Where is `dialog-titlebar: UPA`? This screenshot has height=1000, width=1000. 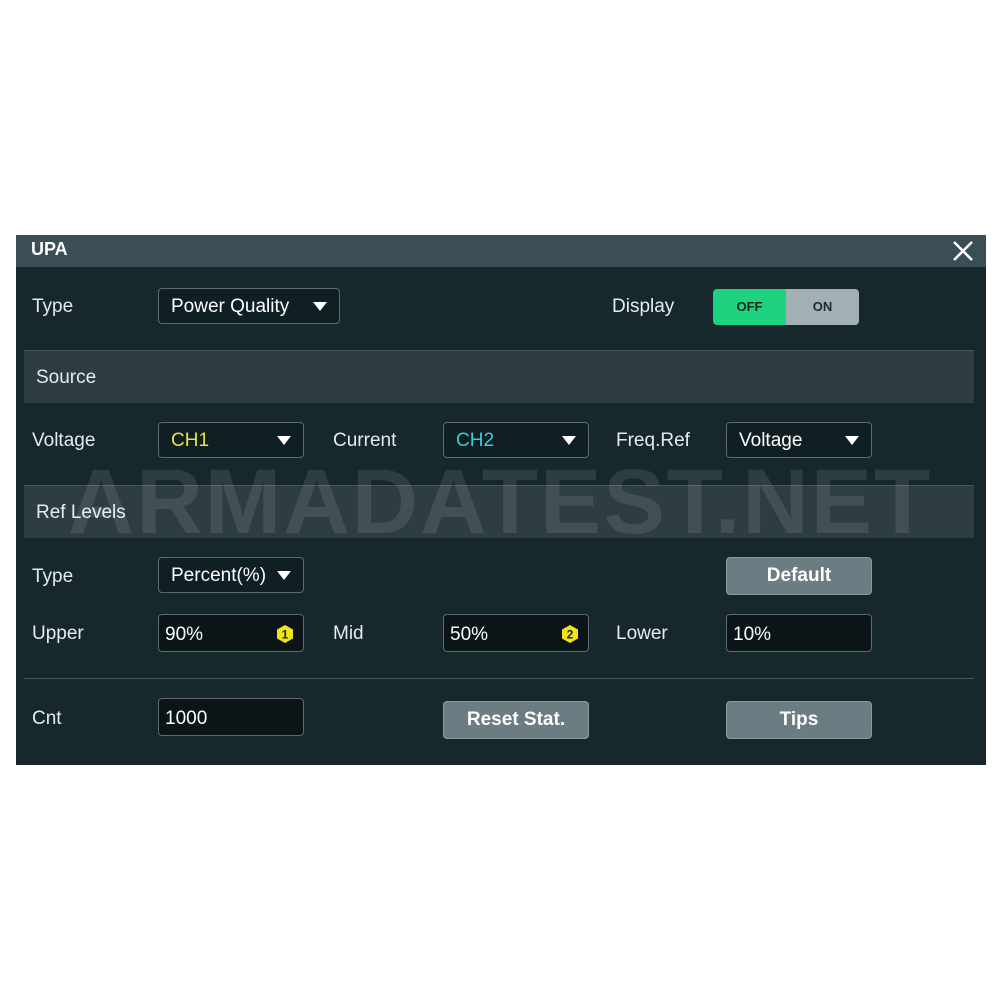
dialog-titlebar: UPA is located at coordinates (501, 251).